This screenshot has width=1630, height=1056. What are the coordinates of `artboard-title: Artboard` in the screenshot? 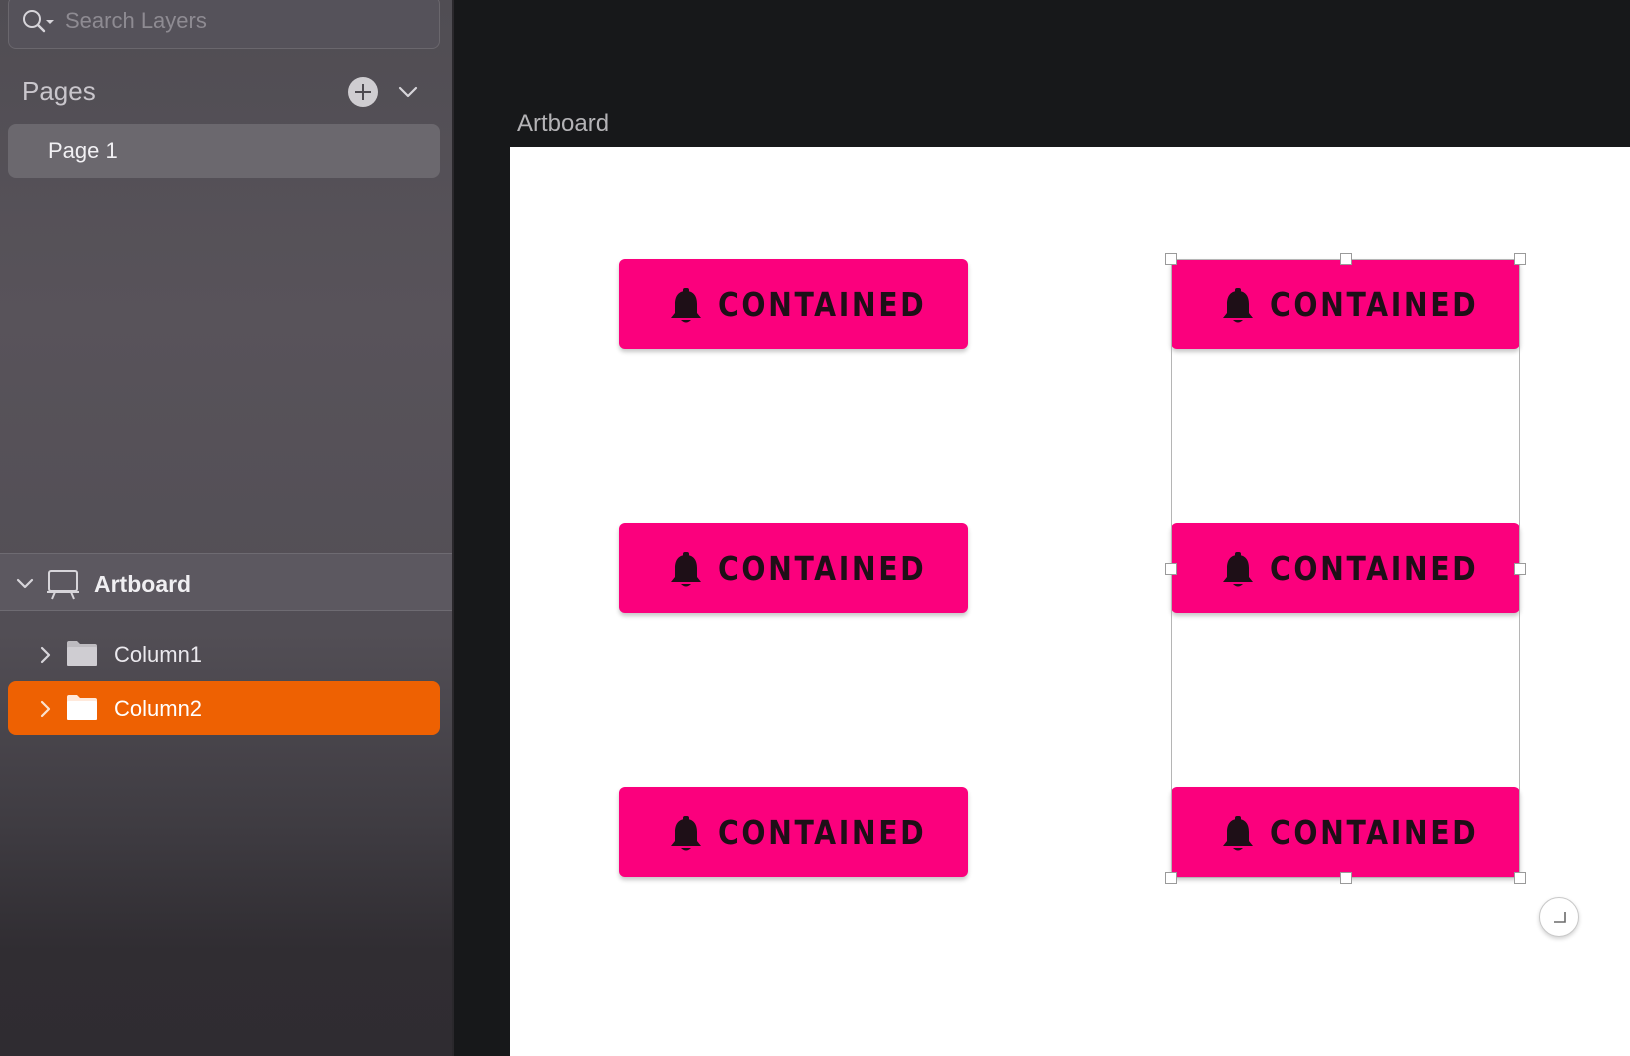 It's located at (563, 124).